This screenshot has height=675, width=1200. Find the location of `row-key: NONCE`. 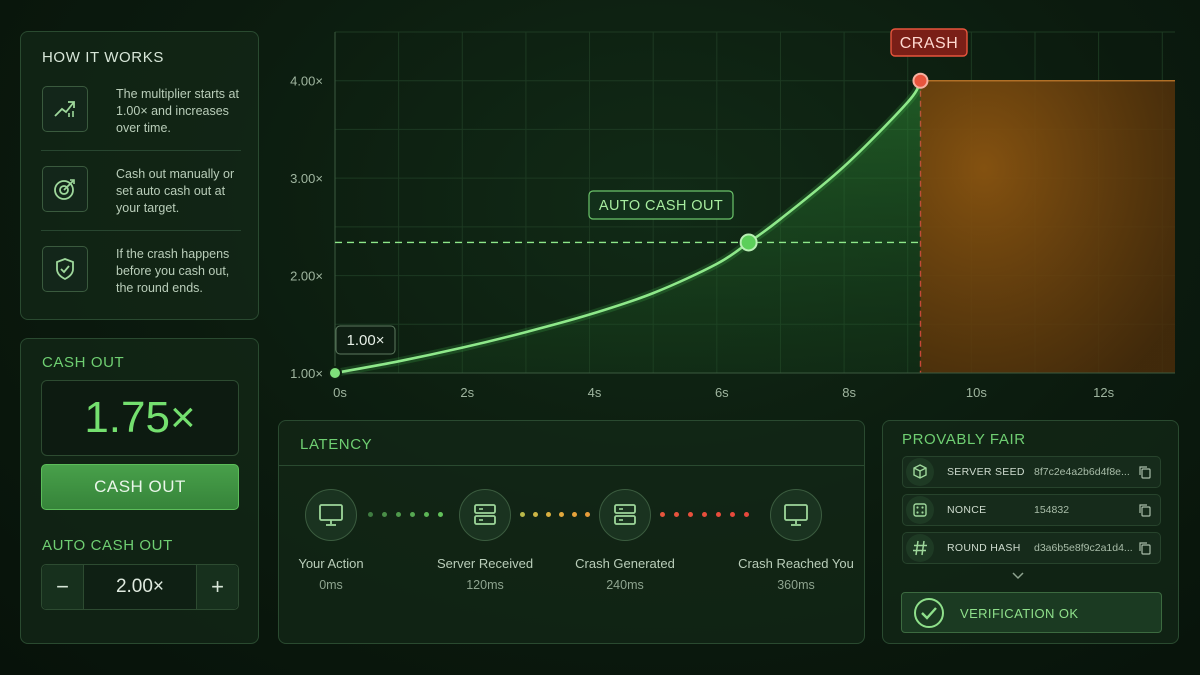

row-key: NONCE is located at coordinates (967, 510).